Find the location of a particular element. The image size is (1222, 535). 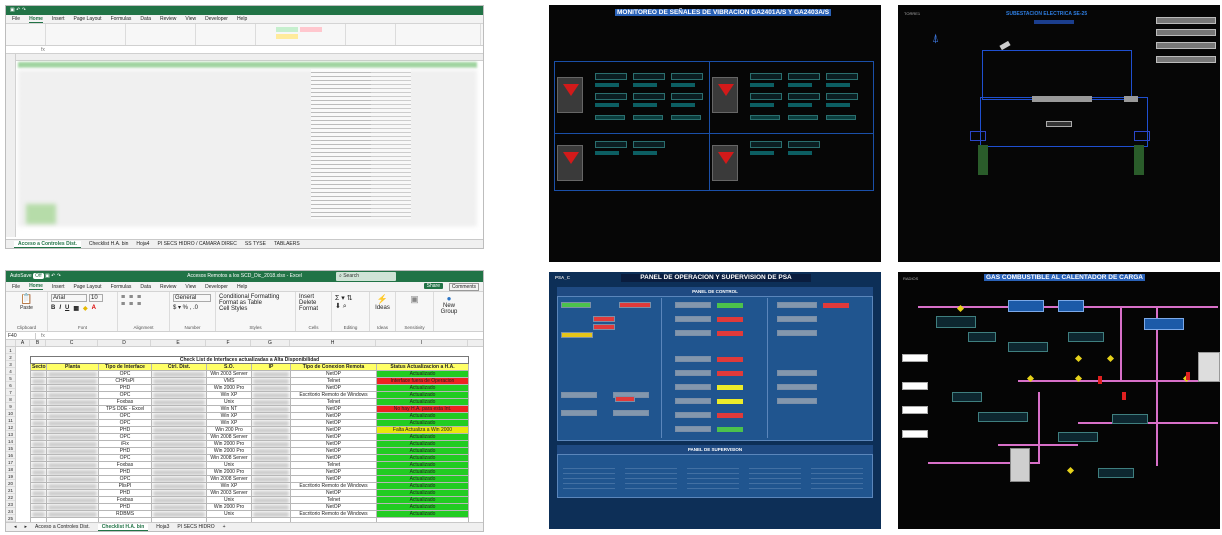

col-header: H is located at coordinates (333, 343).